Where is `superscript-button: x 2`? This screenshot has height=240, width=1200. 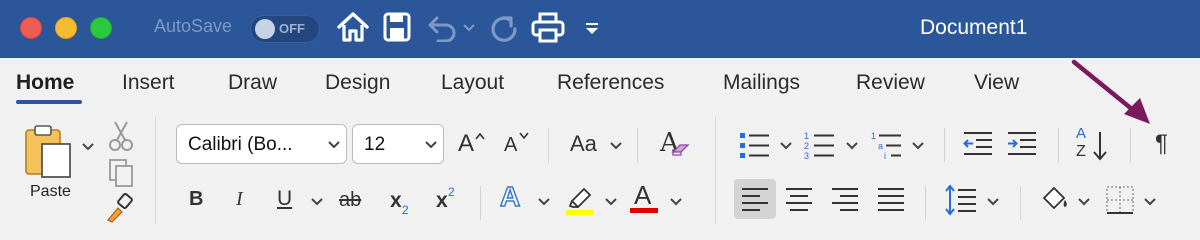
superscript-button: x 2 is located at coordinates (449, 201).